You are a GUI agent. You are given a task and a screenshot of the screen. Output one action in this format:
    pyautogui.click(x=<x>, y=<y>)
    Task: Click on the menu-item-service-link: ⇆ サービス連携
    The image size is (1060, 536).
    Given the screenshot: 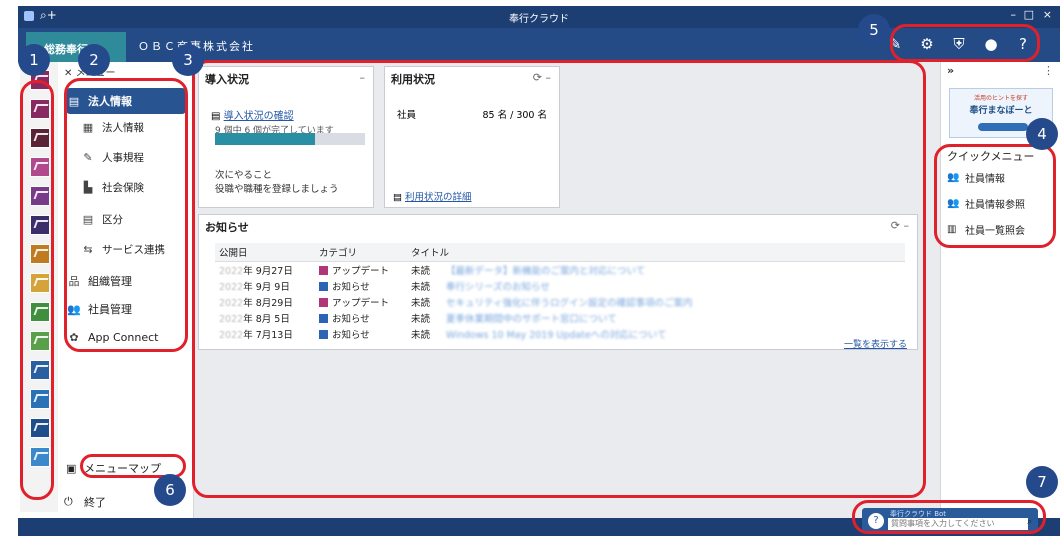 What is the action you would take?
    pyautogui.click(x=132, y=249)
    